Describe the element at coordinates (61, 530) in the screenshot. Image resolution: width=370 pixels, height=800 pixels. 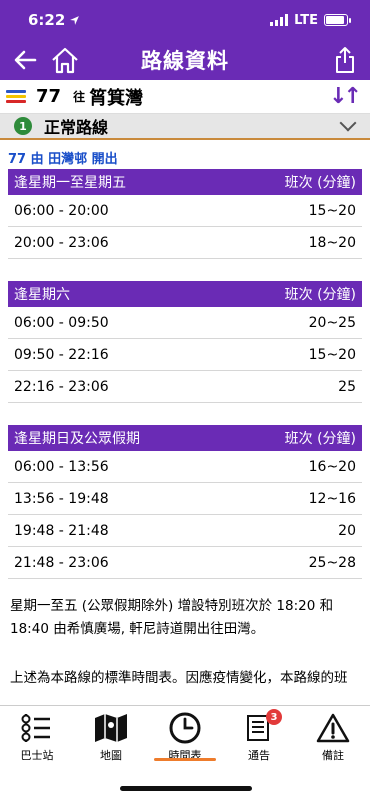
I see `time-range: 19:48 - 21:48` at that location.